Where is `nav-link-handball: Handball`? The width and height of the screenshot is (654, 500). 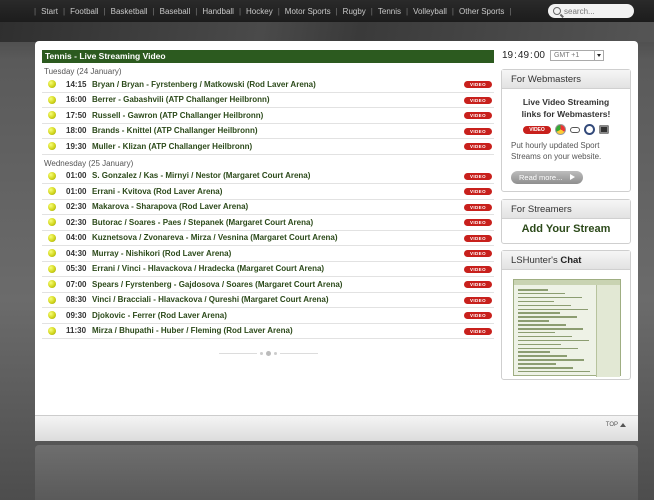
nav-link-handball: Handball is located at coordinates (218, 11).